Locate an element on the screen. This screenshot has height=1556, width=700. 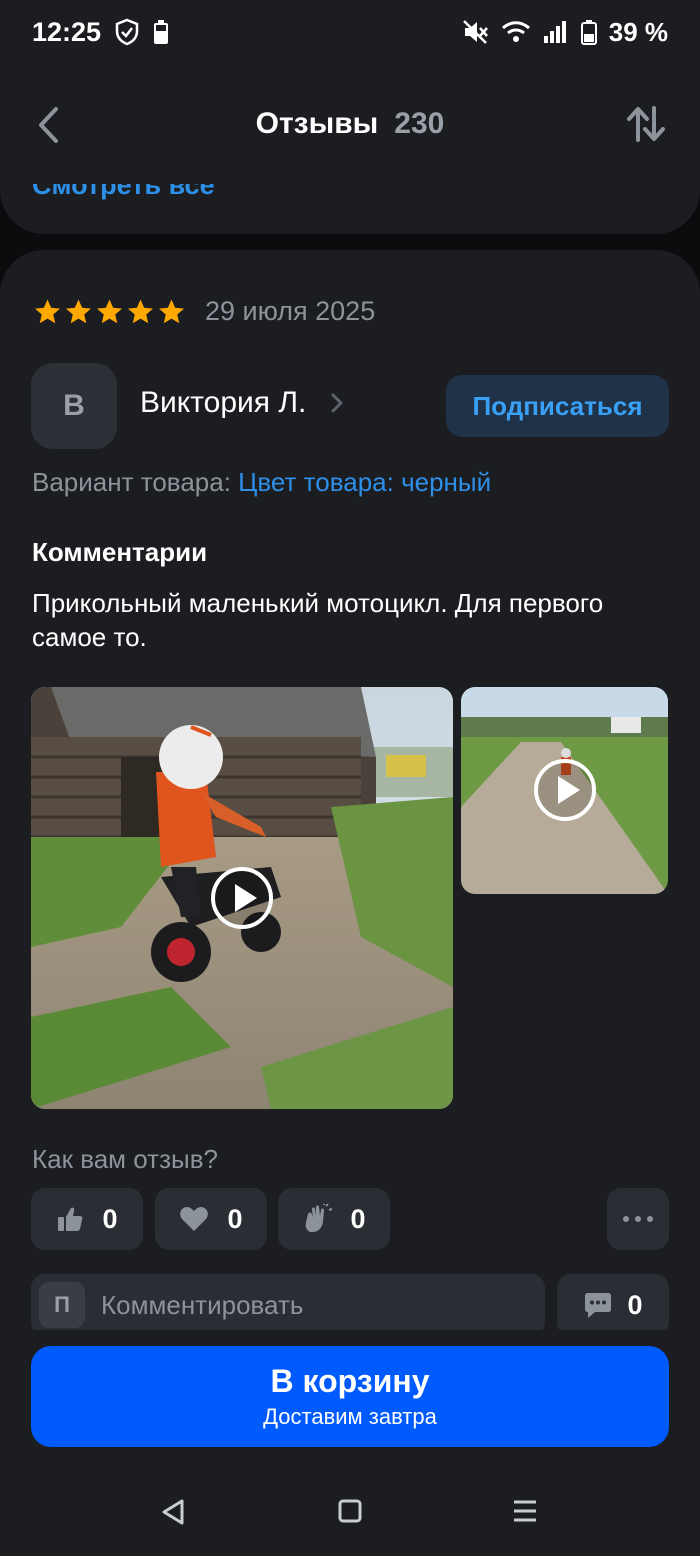
shield-icon is located at coordinates (127, 32).